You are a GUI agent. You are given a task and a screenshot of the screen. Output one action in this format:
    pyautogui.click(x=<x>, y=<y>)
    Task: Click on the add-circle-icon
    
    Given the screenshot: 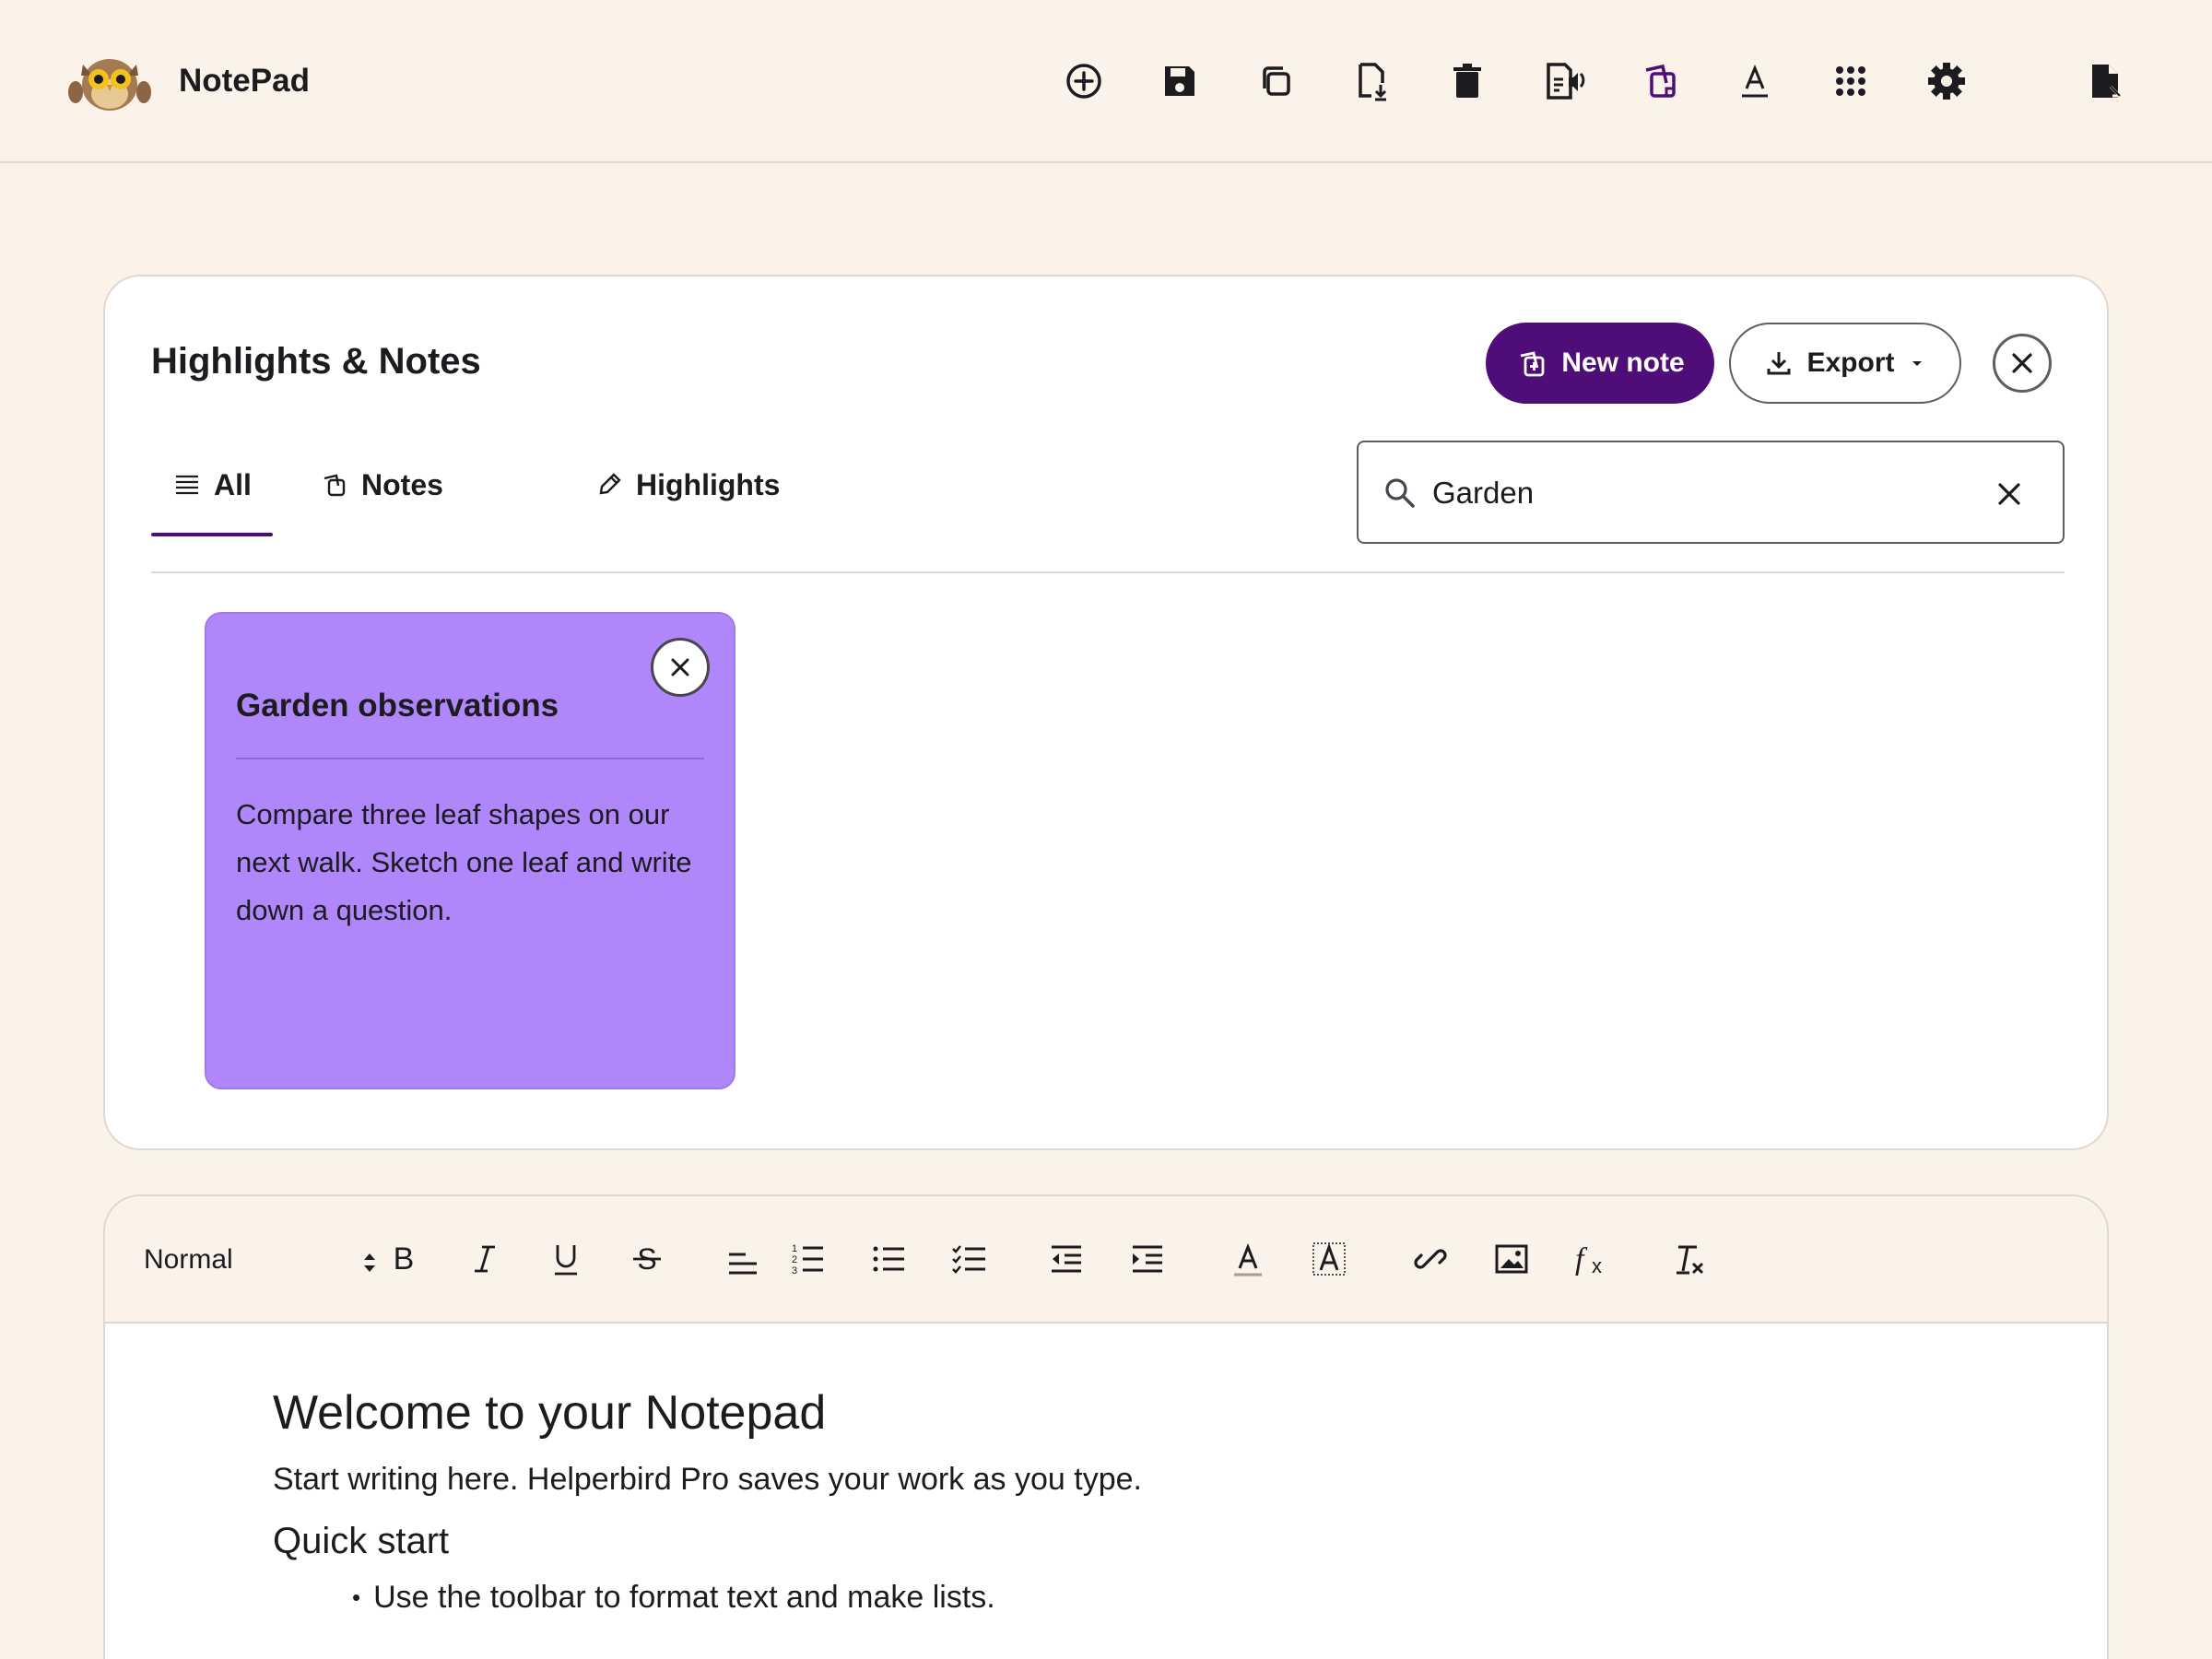 What is the action you would take?
    pyautogui.click(x=1084, y=81)
    